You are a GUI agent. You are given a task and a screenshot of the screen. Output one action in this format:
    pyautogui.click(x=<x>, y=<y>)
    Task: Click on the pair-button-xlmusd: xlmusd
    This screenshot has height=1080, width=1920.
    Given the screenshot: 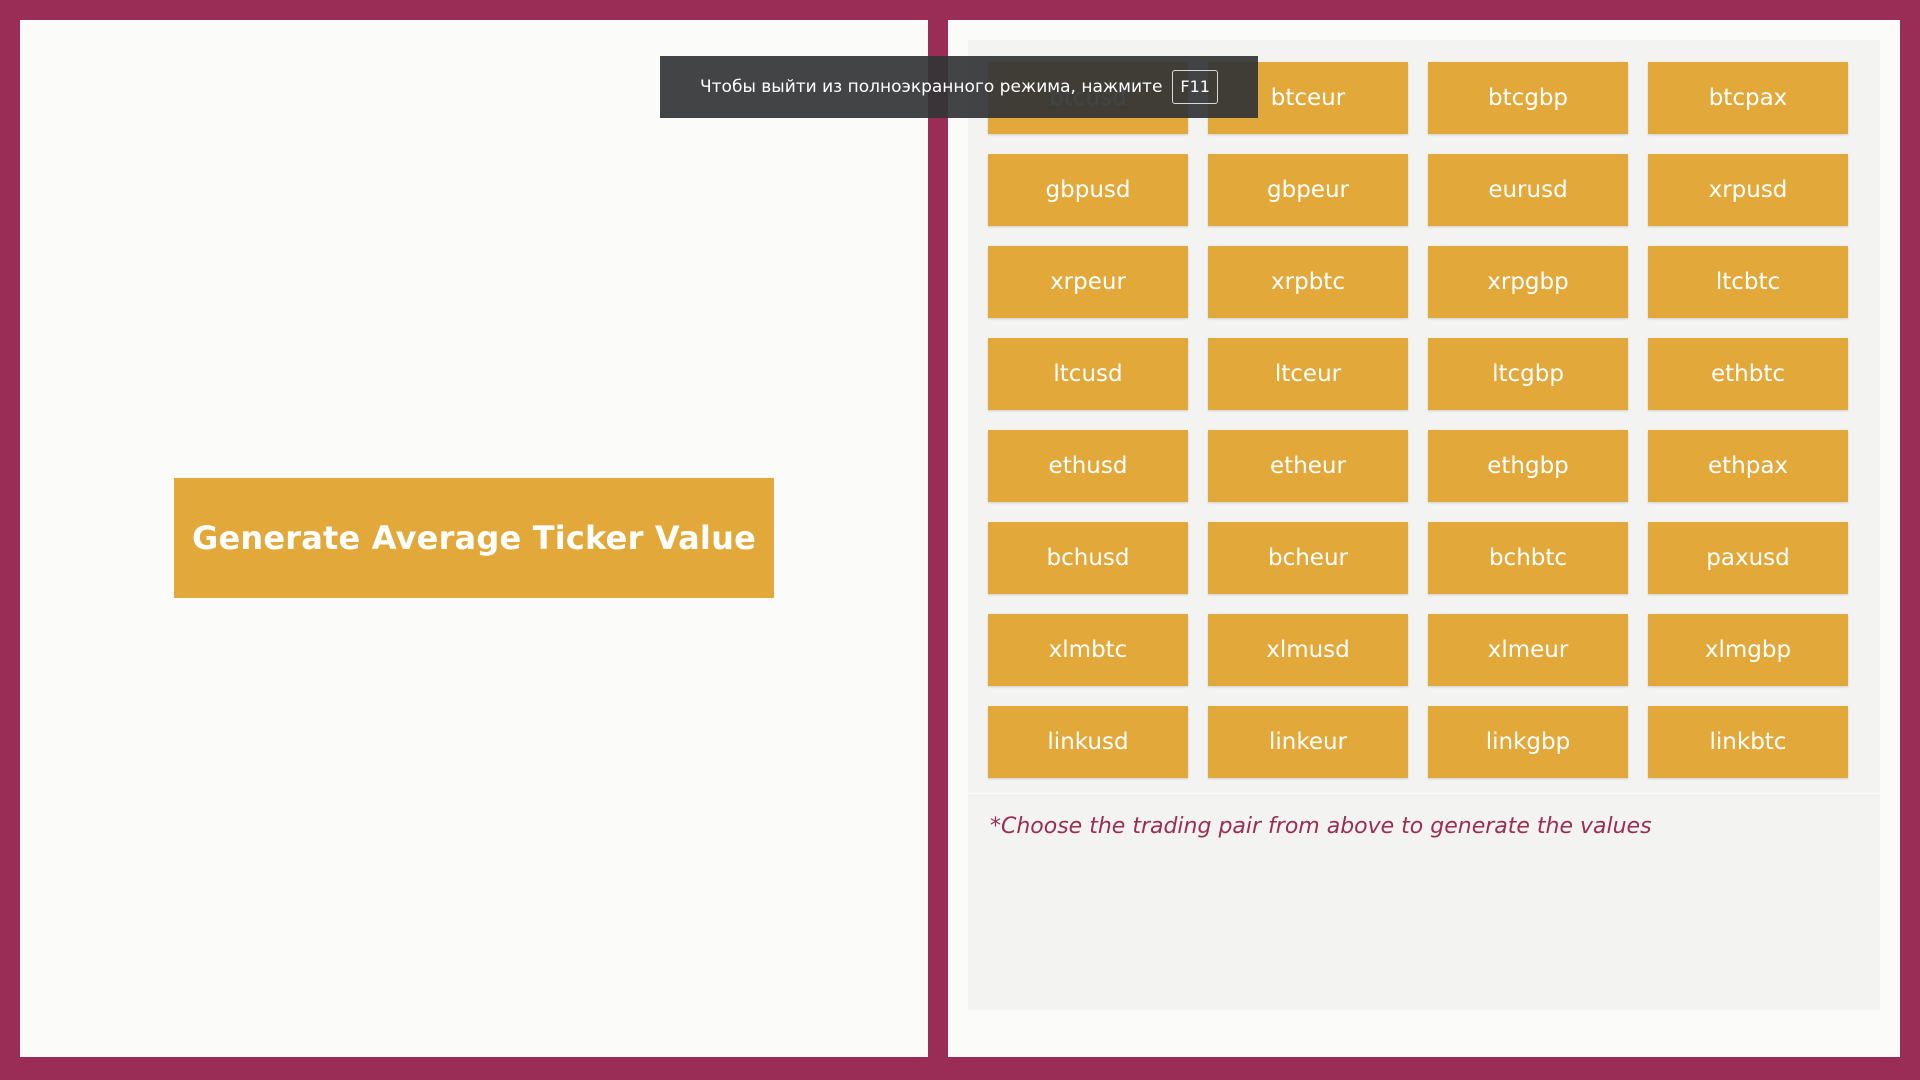 What is the action you would take?
    pyautogui.click(x=1308, y=650)
    